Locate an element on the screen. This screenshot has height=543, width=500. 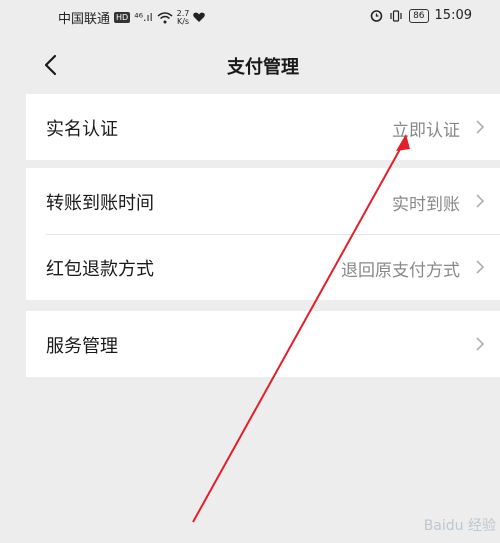
status-right: 86 15:09 is located at coordinates (421, 15).